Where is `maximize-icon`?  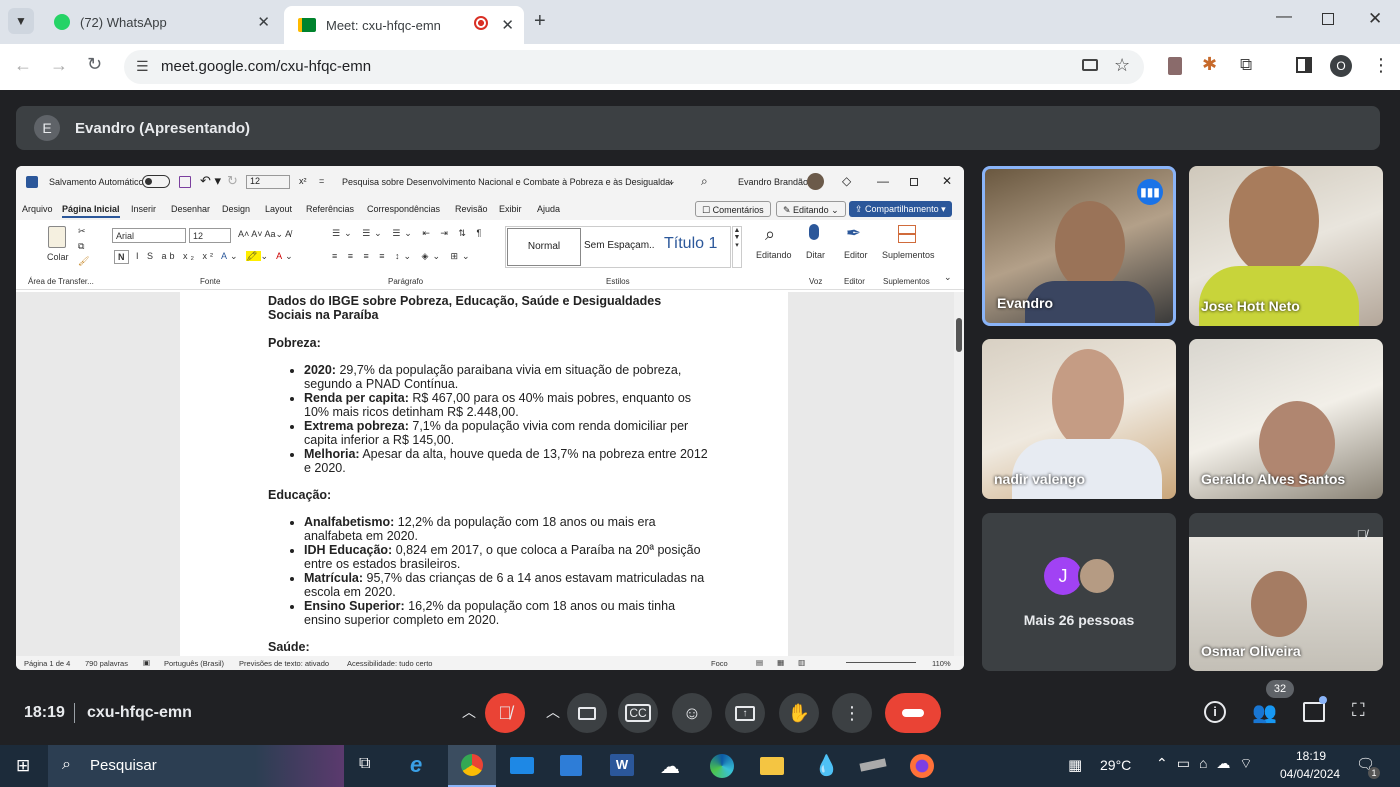
maximize-icon is located at coordinates (1328, 19).